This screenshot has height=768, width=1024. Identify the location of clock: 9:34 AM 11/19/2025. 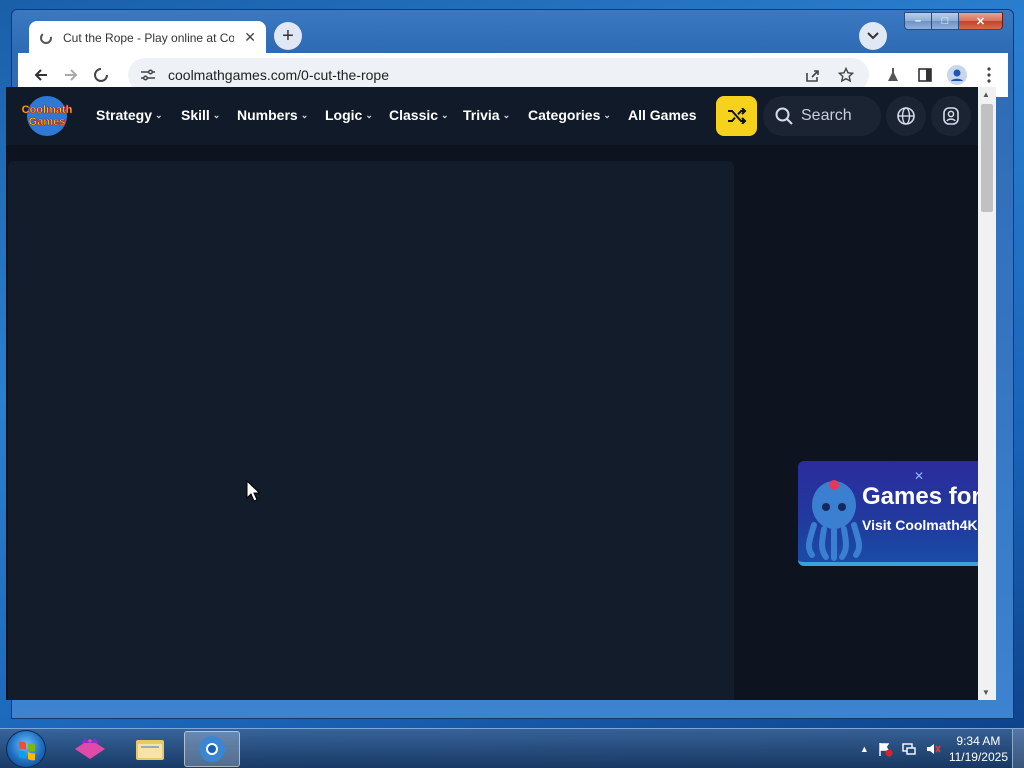
(978, 749).